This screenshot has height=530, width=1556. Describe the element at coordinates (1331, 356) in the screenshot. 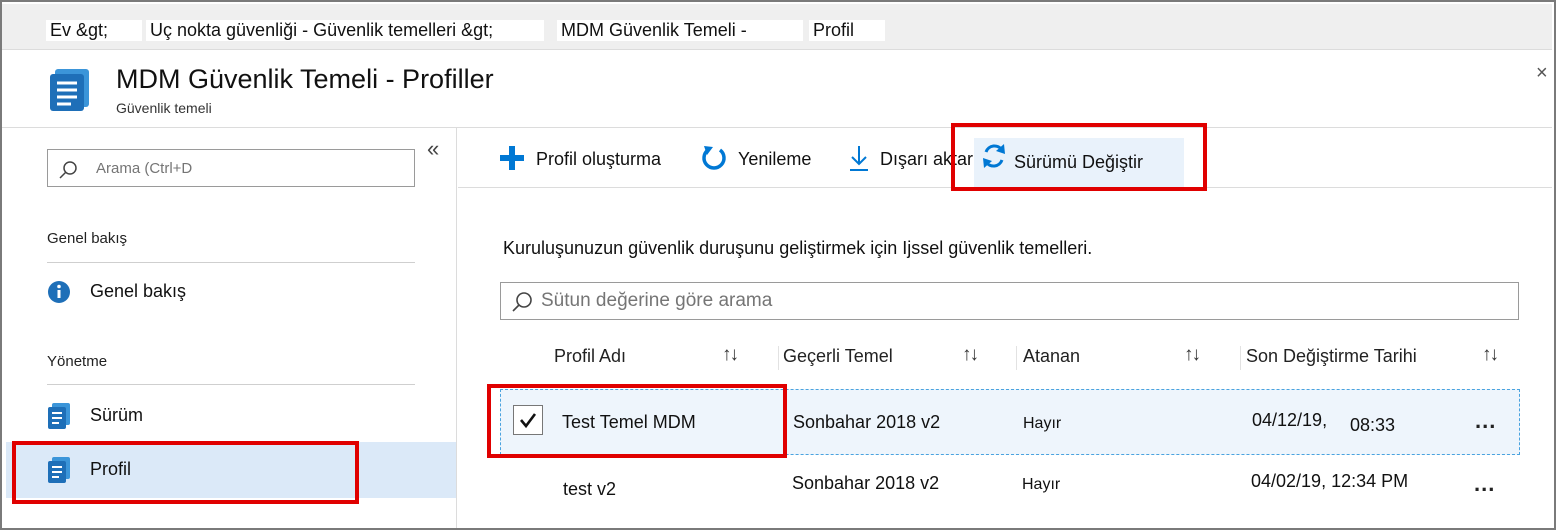

I see `column-header-last-modified: Son Değiştirme Tarihi` at that location.